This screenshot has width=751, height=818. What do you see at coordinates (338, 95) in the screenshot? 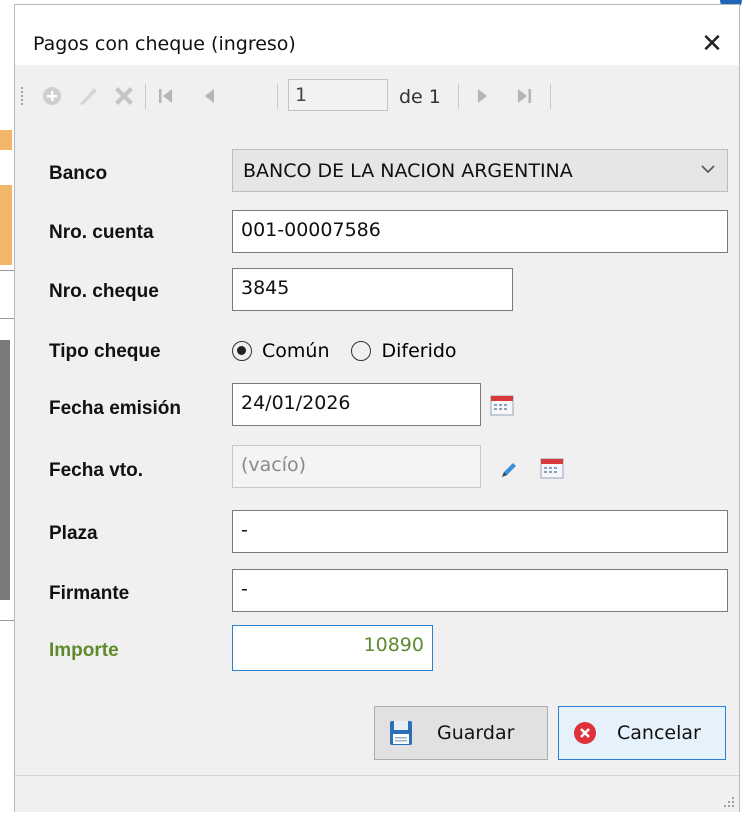
I see `page-number-input` at bounding box center [338, 95].